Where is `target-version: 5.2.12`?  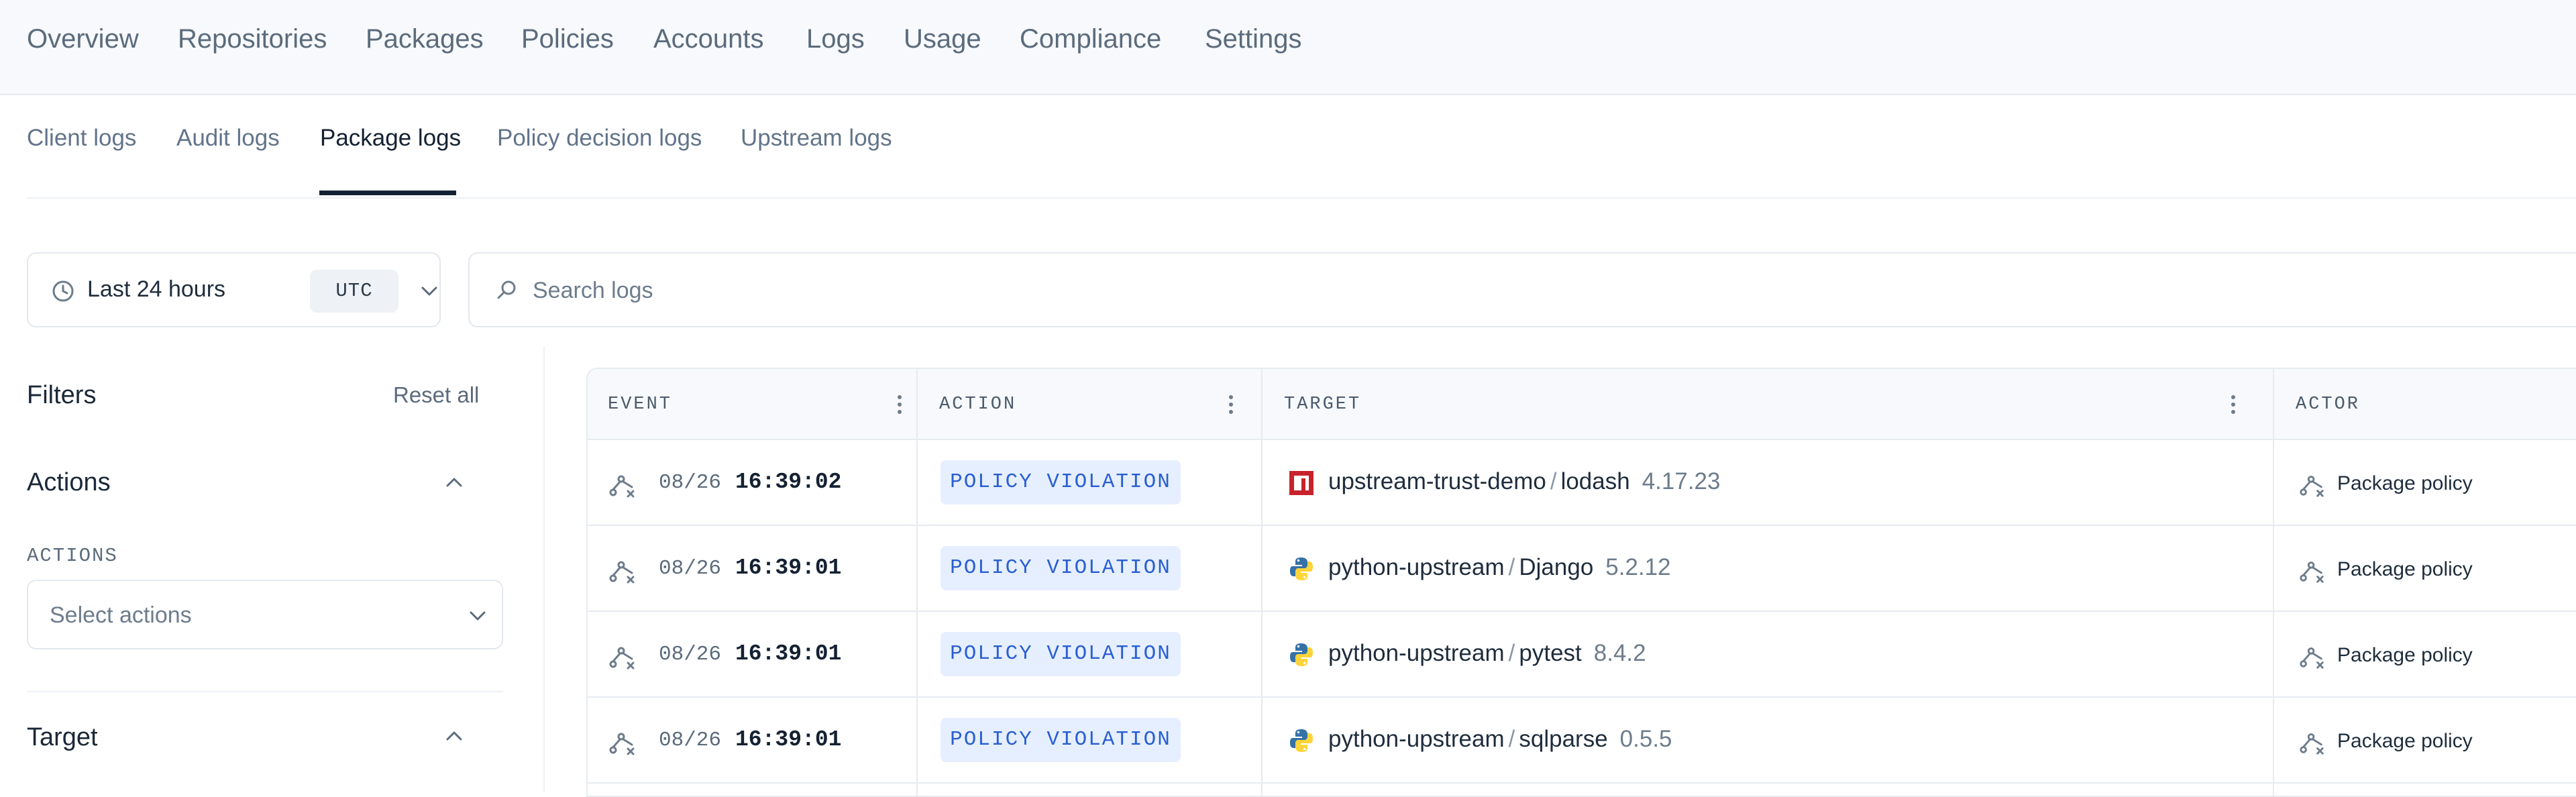
target-version: 5.2.12 is located at coordinates (1638, 567).